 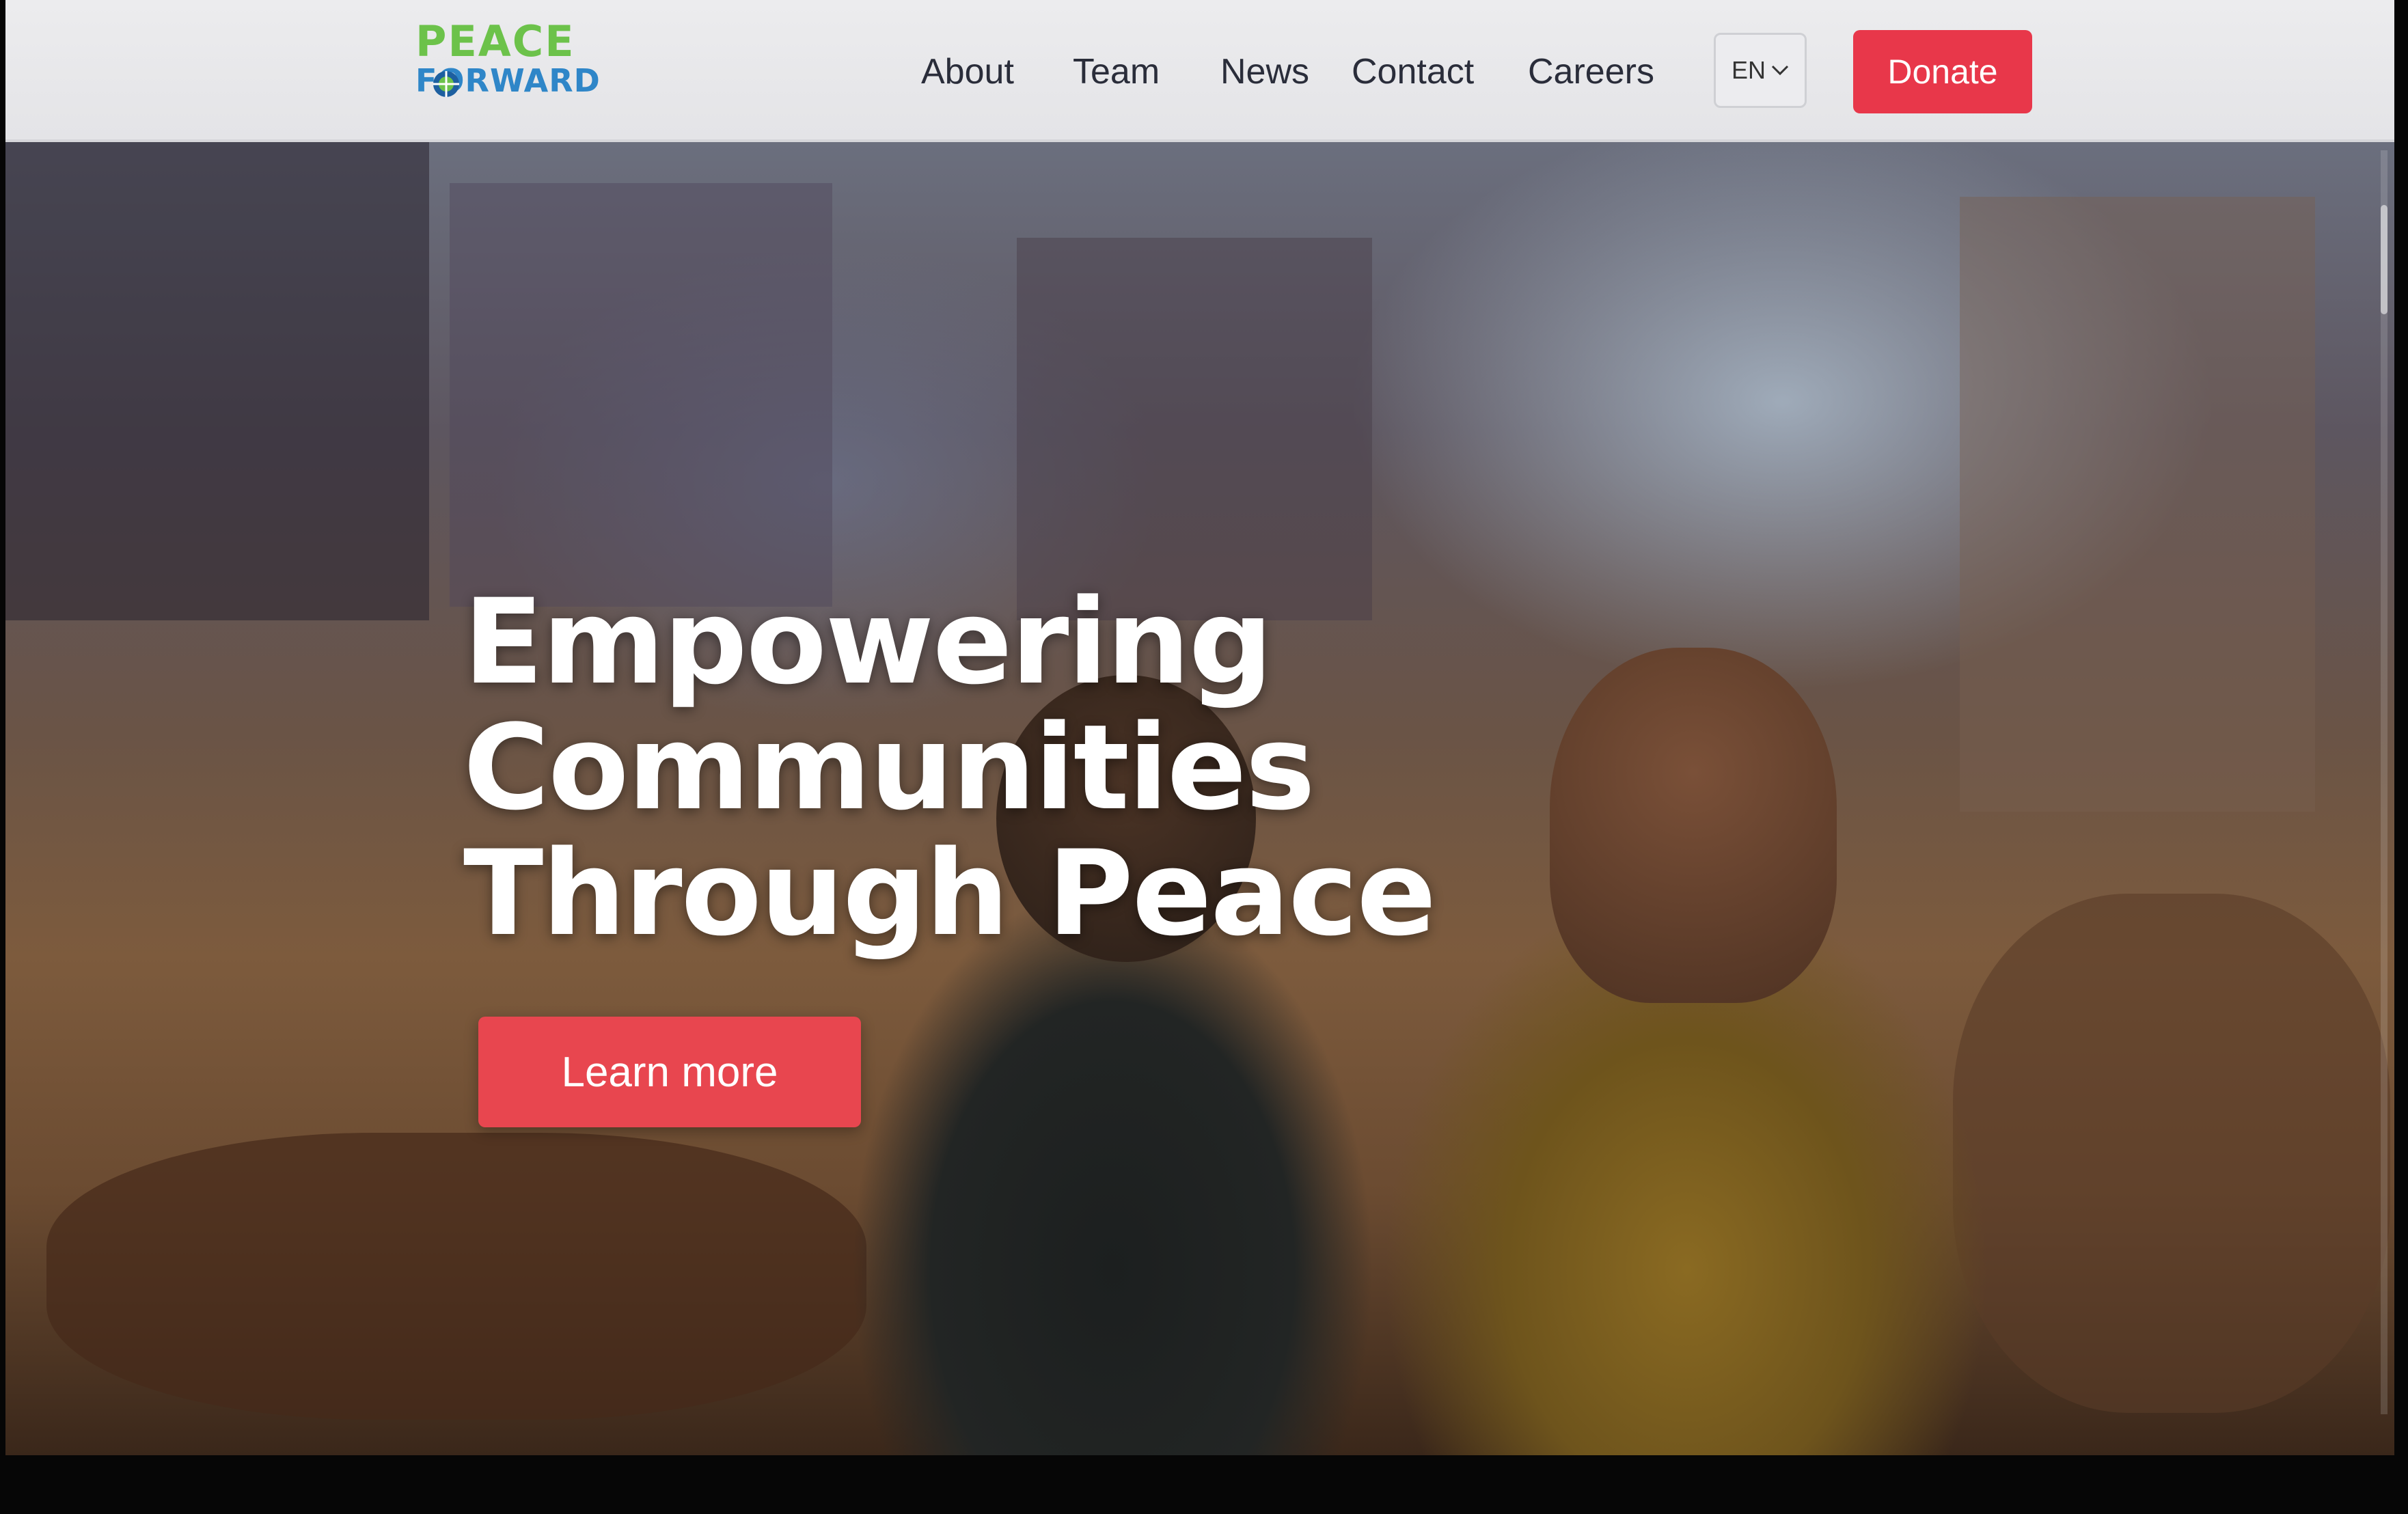 What do you see at coordinates (1116, 71) in the screenshot?
I see `nav-team: Team` at bounding box center [1116, 71].